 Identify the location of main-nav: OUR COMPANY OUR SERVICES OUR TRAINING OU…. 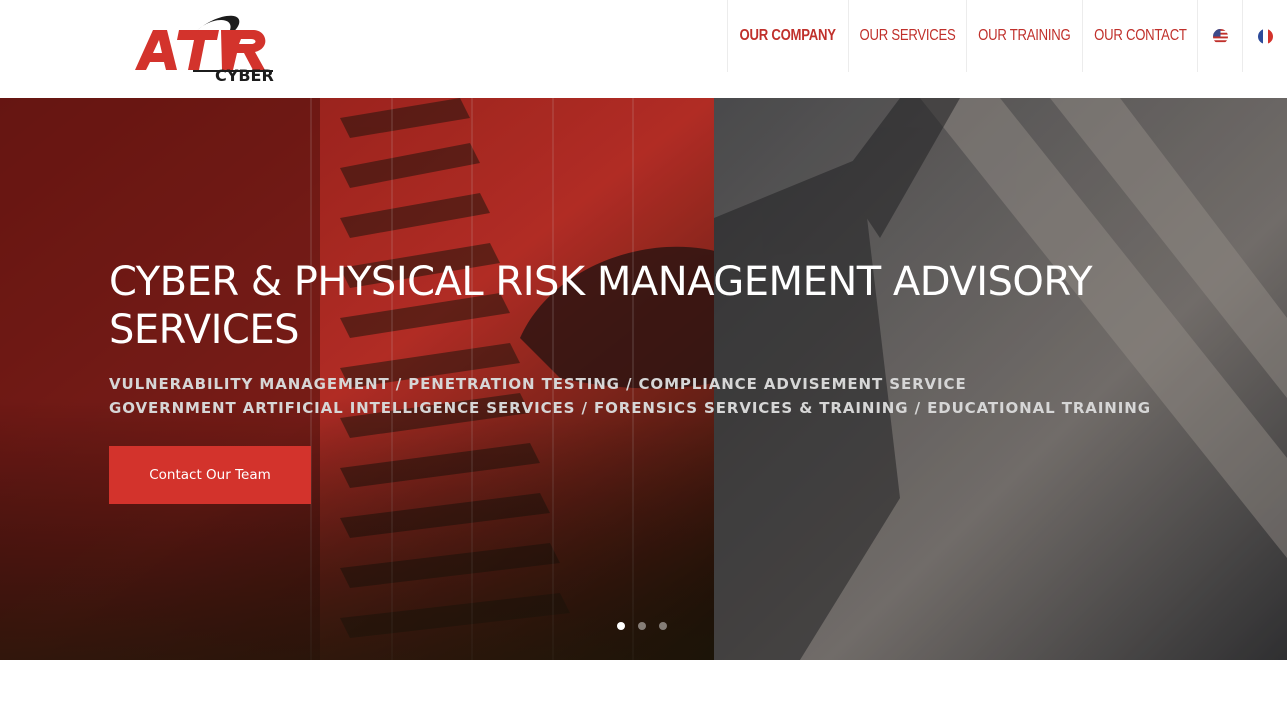
(1007, 36).